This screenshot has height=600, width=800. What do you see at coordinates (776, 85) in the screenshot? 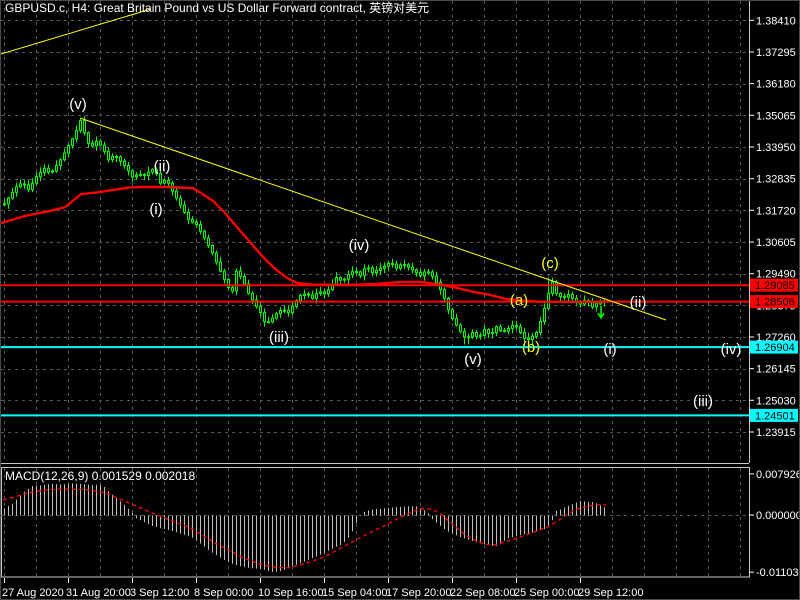
I see `price-axis-label: 1.36180` at bounding box center [776, 85].